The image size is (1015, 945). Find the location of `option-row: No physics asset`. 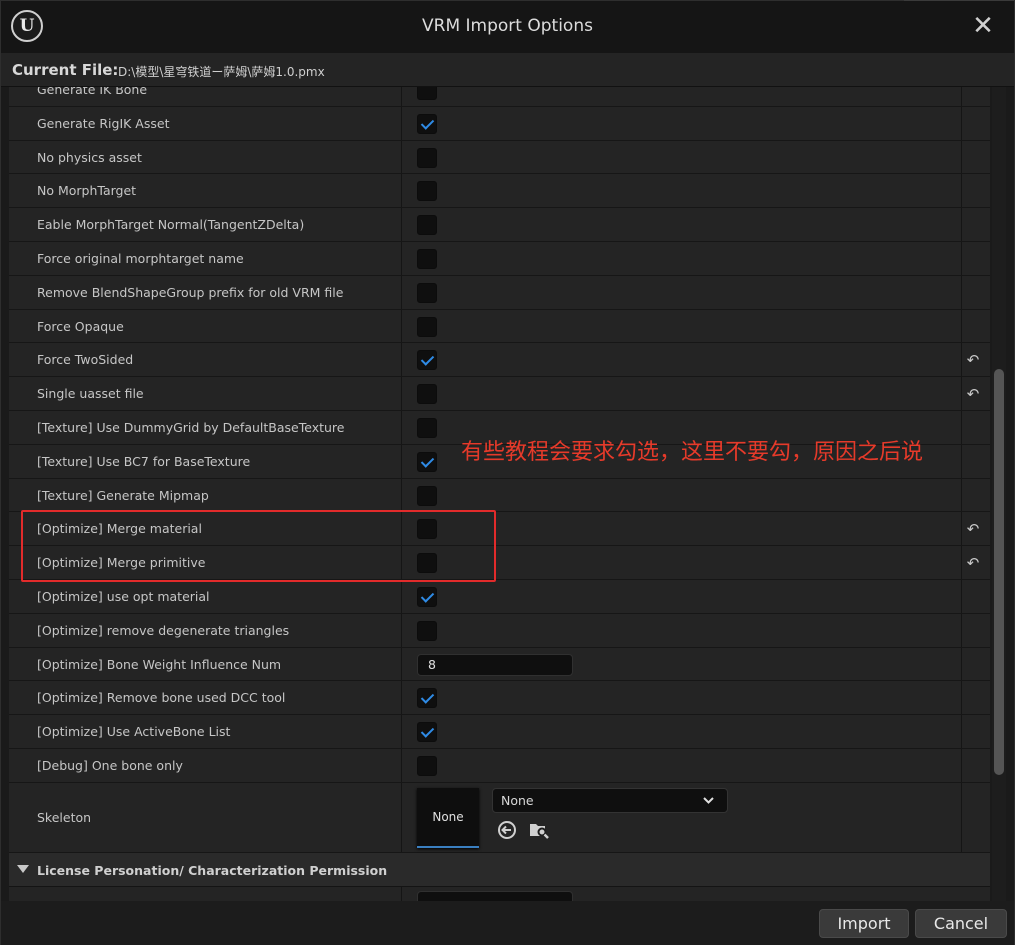

option-row: No physics asset is located at coordinates (499, 157).